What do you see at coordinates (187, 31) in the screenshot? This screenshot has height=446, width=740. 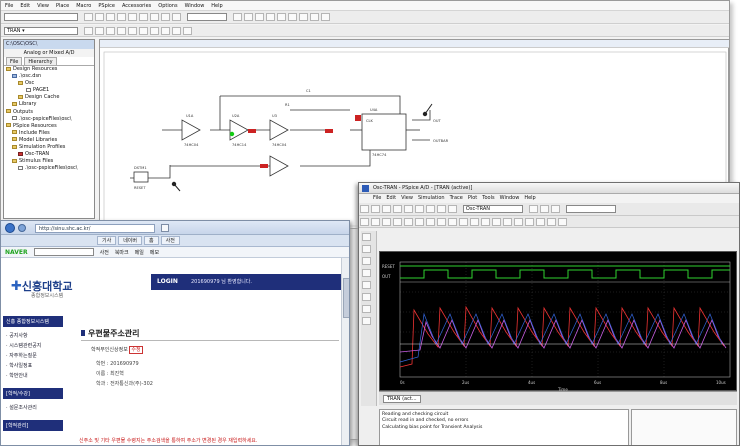 I see `bias-w-icon` at bounding box center [187, 31].